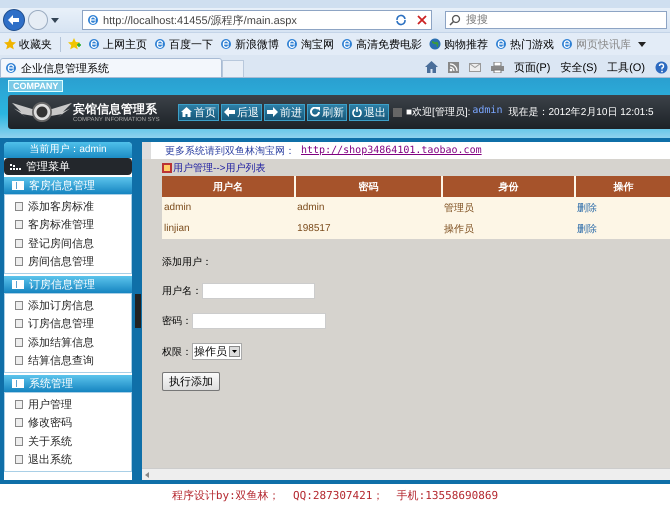  What do you see at coordinates (68, 459) in the screenshot?
I see `menu-item: 退出系统` at bounding box center [68, 459].